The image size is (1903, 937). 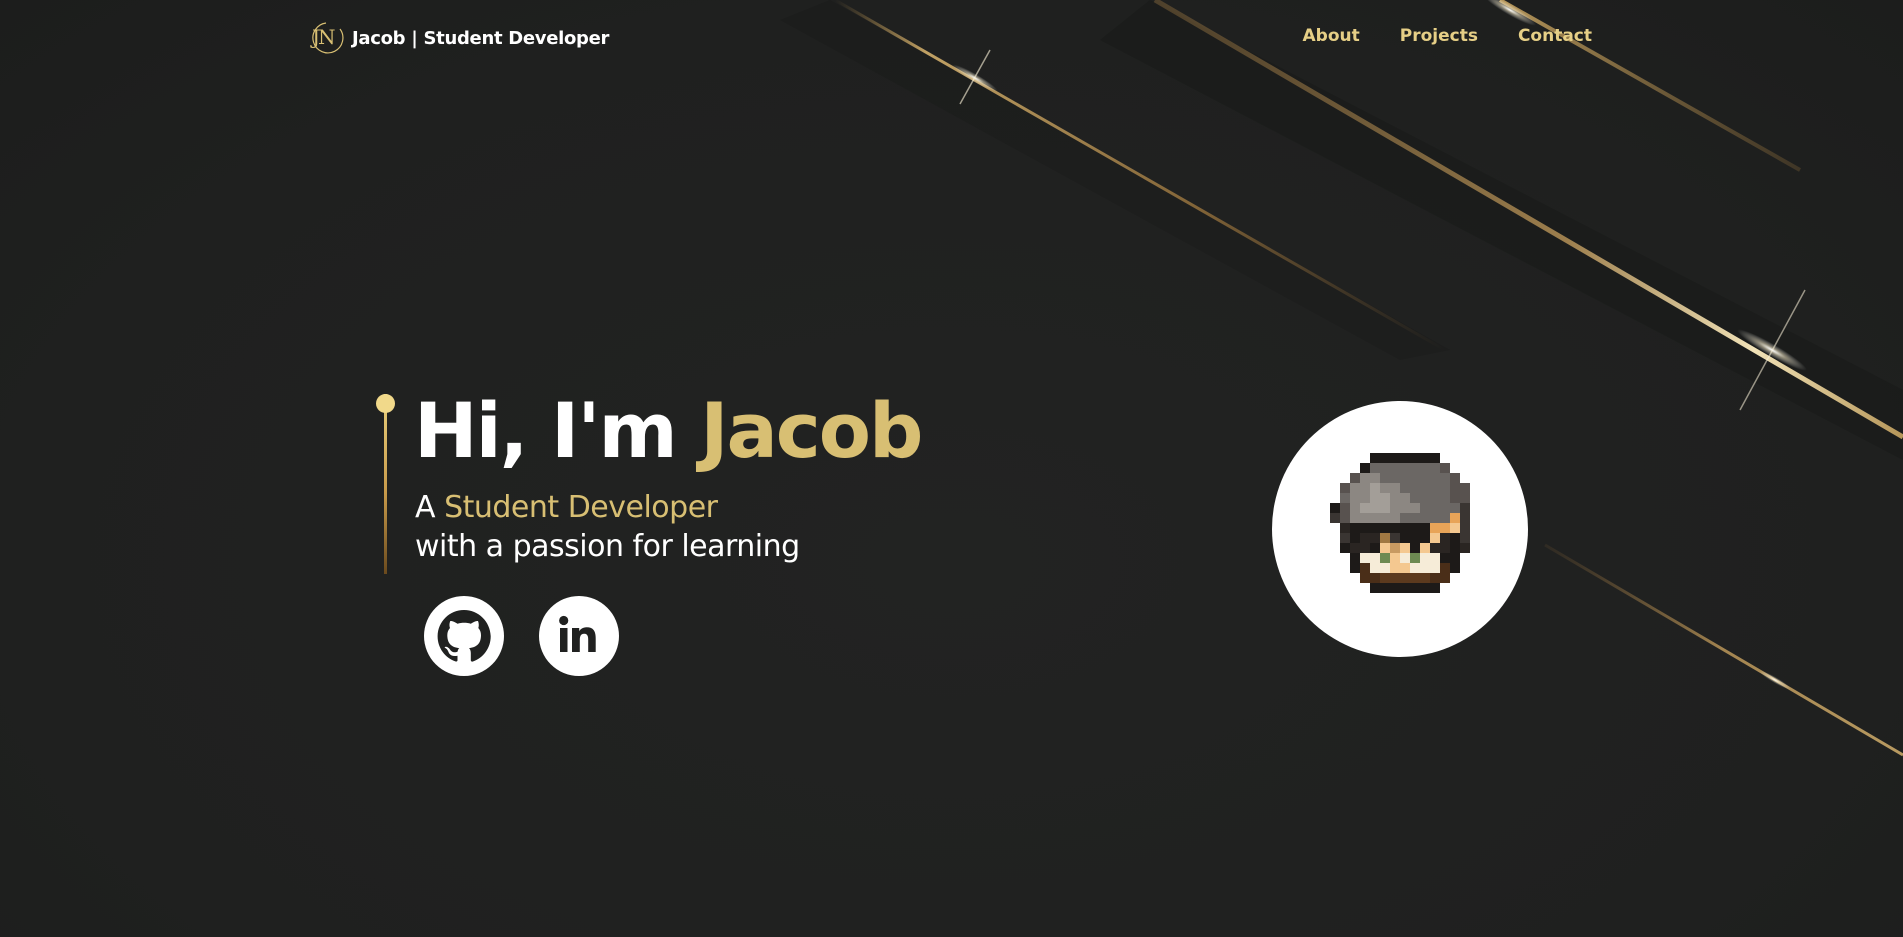 I want to click on nav-link-projects: Projects, so click(x=1439, y=36).